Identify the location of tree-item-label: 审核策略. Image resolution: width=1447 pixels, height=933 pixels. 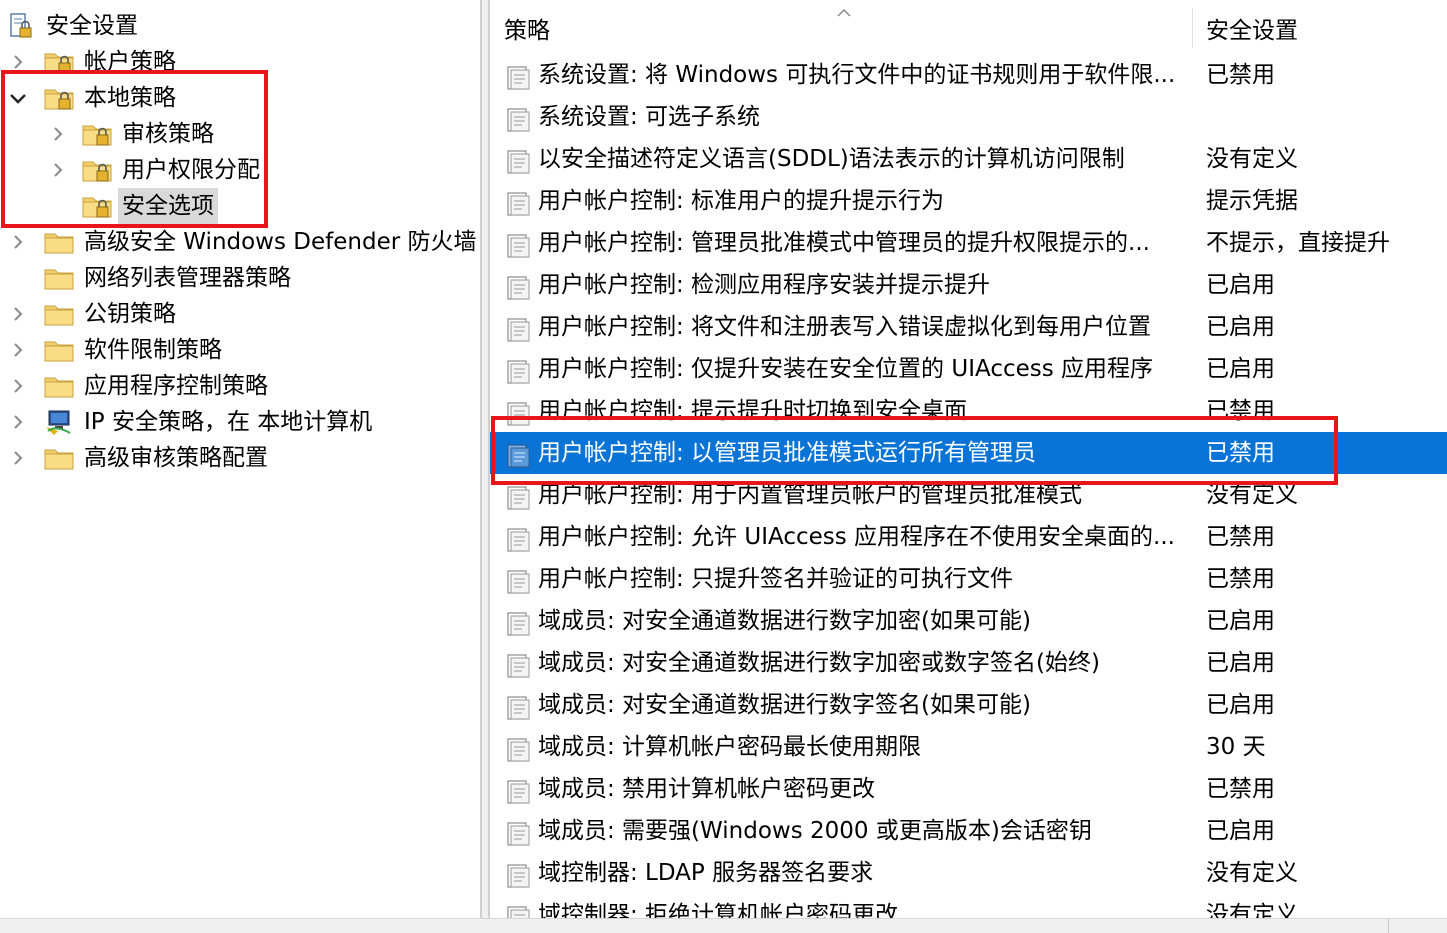
(168, 134).